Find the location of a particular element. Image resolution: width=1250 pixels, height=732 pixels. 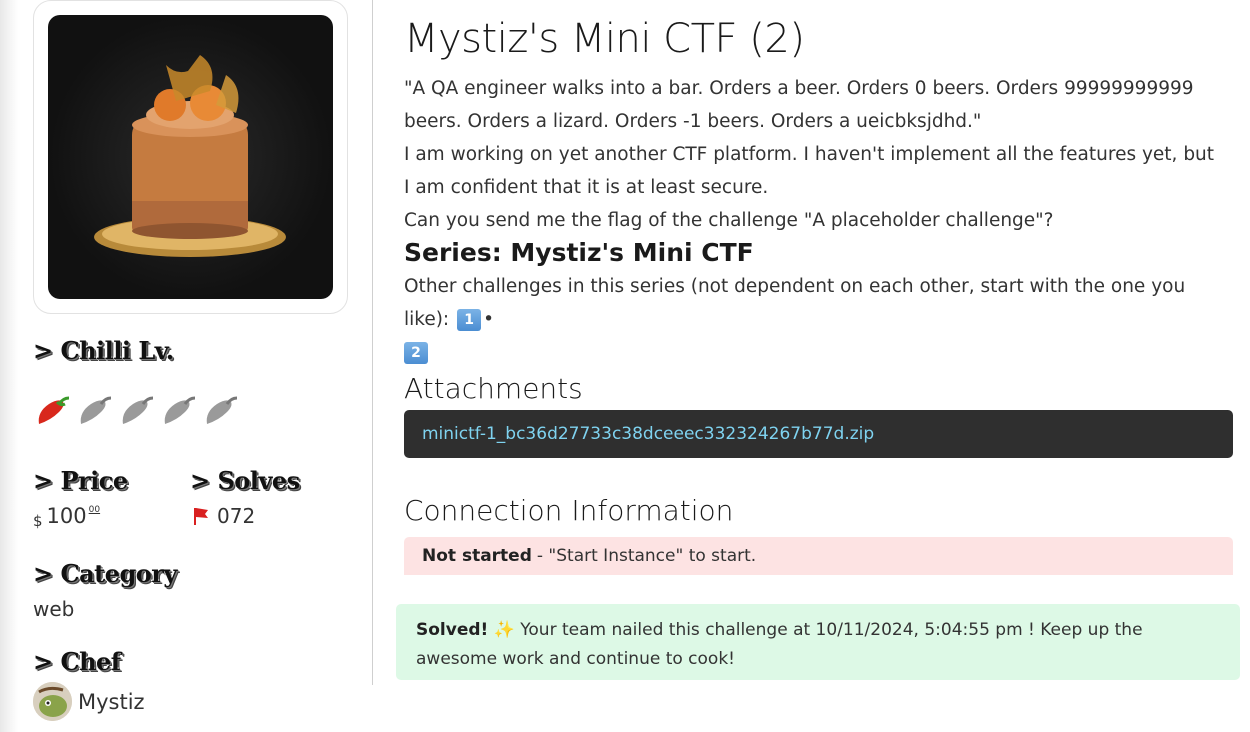

chef-info: Mystiz is located at coordinates (89, 701).